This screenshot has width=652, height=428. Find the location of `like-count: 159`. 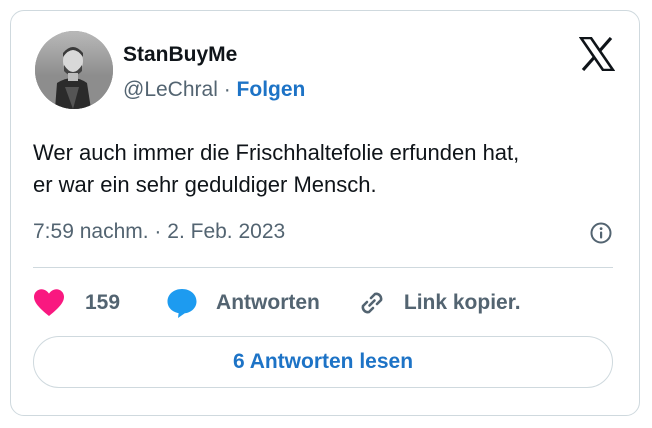

like-count: 159 is located at coordinates (103, 302).